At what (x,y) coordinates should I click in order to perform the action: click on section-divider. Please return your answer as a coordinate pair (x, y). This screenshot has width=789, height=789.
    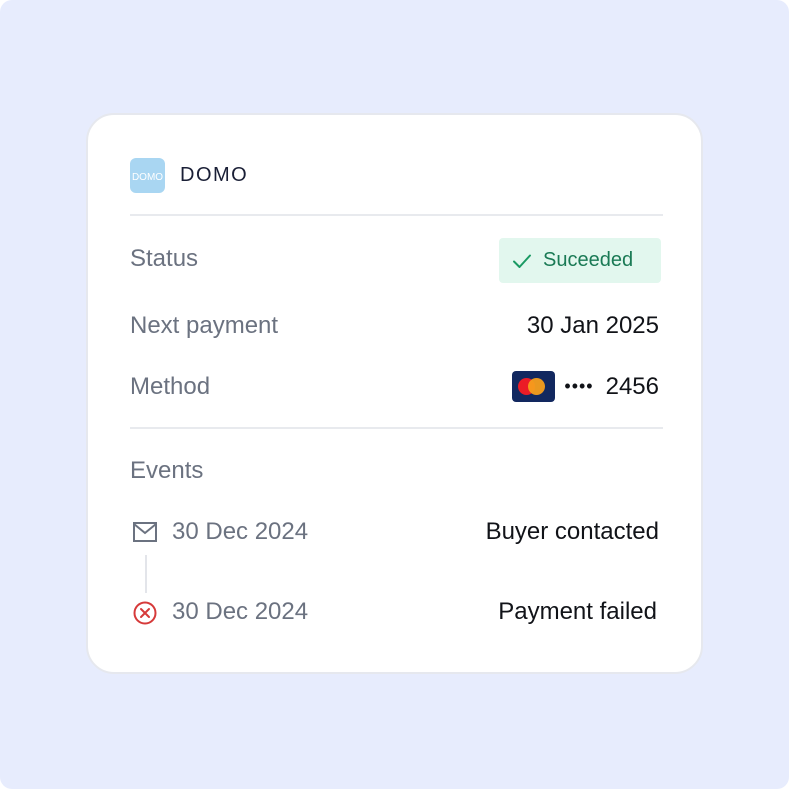
    Looking at the image, I should click on (396, 428).